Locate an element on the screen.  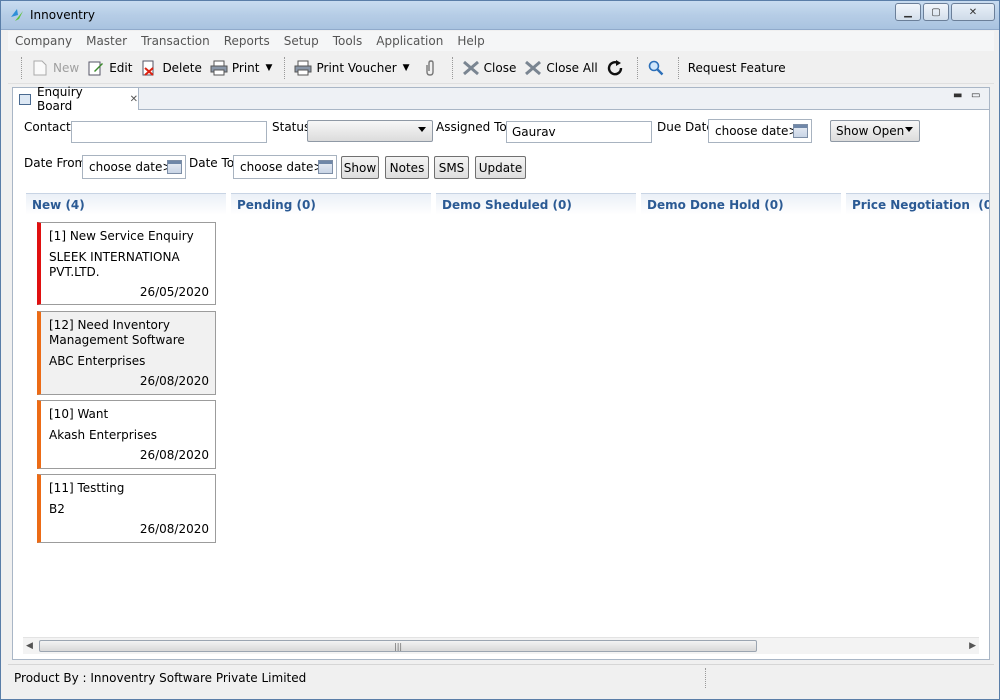
card-title: [11] Testting is located at coordinates (87, 488).